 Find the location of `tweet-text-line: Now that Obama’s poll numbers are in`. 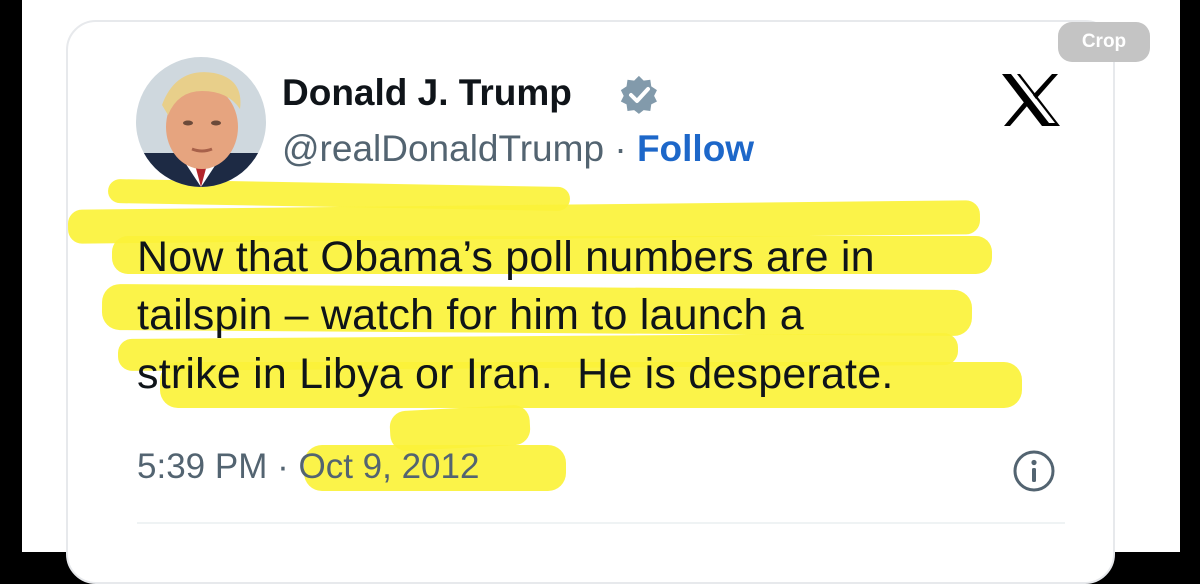

tweet-text-line: Now that Obama’s poll numbers are in is located at coordinates (506, 257).